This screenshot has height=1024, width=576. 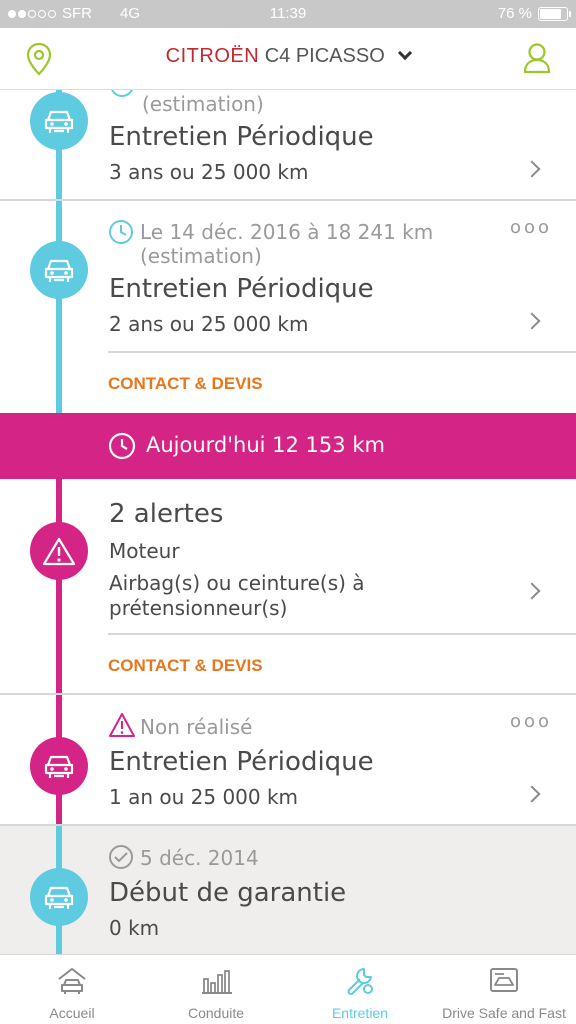 I want to click on warning-node-icon, so click(x=59, y=551).